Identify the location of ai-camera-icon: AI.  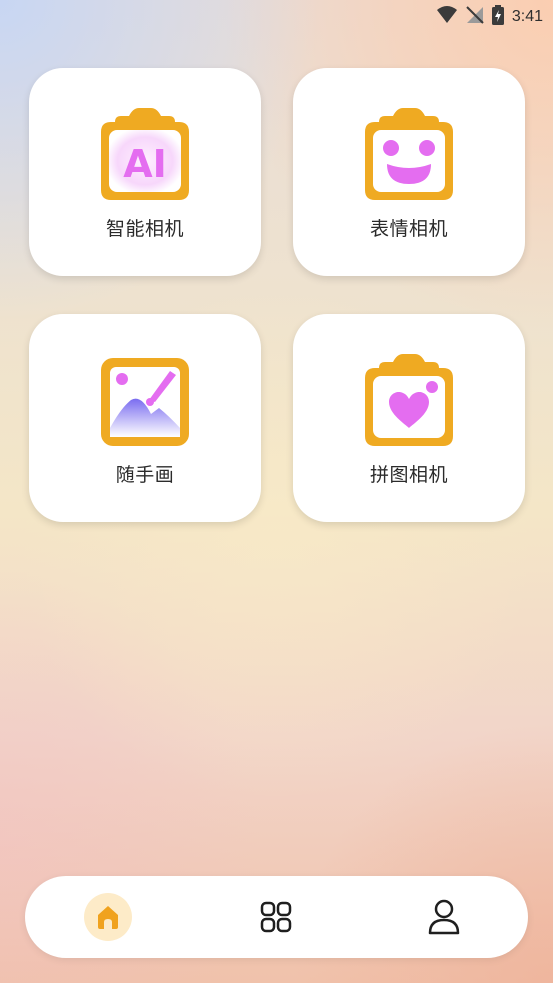
(145, 156).